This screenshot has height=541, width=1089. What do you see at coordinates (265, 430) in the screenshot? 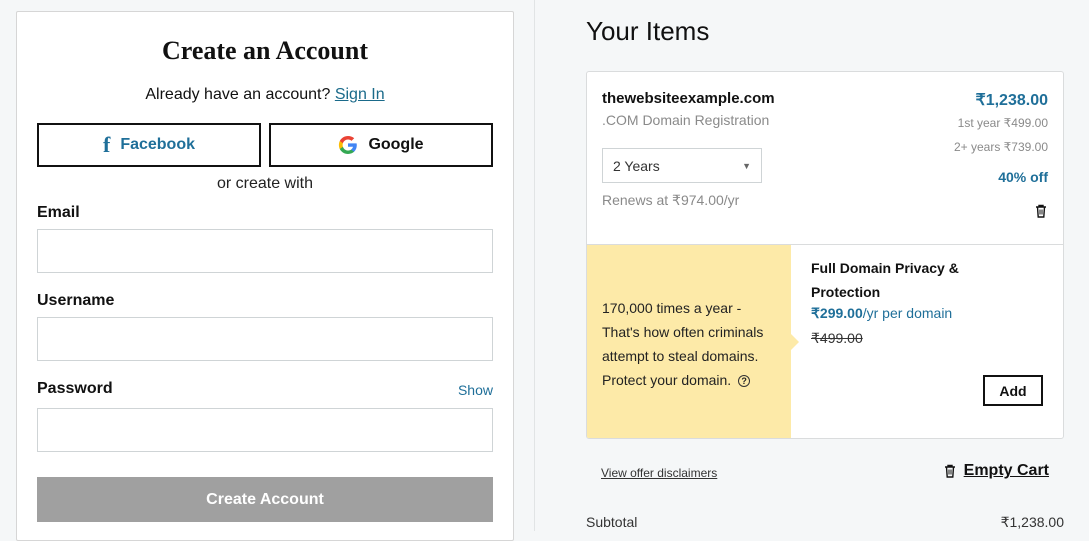
I see `password-field` at bounding box center [265, 430].